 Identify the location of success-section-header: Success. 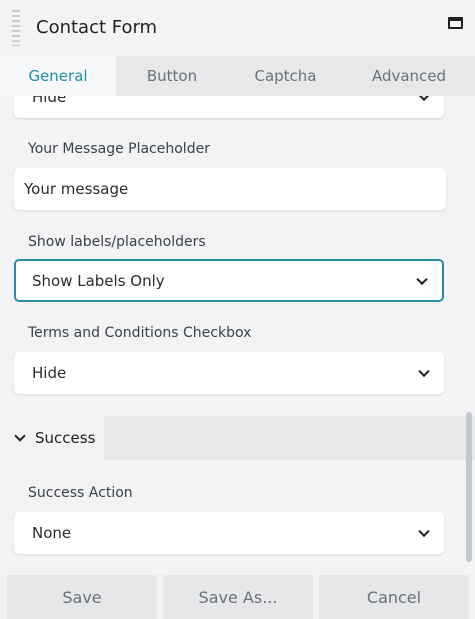
(237, 438).